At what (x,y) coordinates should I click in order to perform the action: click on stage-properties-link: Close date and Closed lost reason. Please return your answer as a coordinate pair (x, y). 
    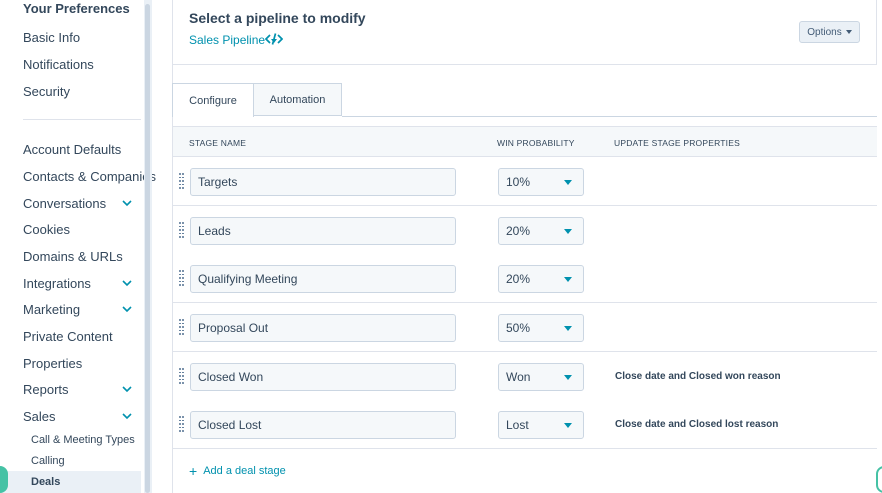
    Looking at the image, I should click on (696, 424).